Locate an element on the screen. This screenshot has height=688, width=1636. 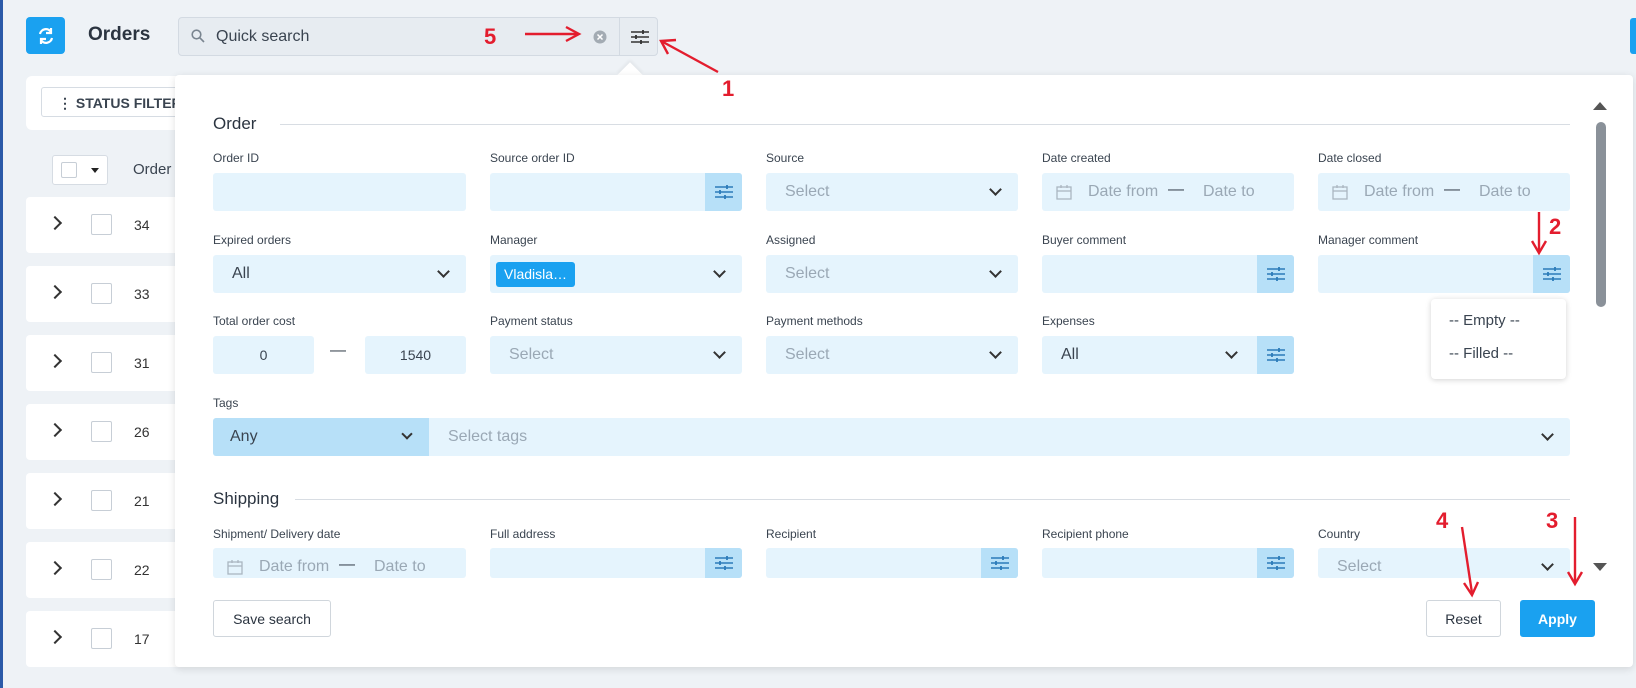
expenses-value: All is located at coordinates (1070, 354).